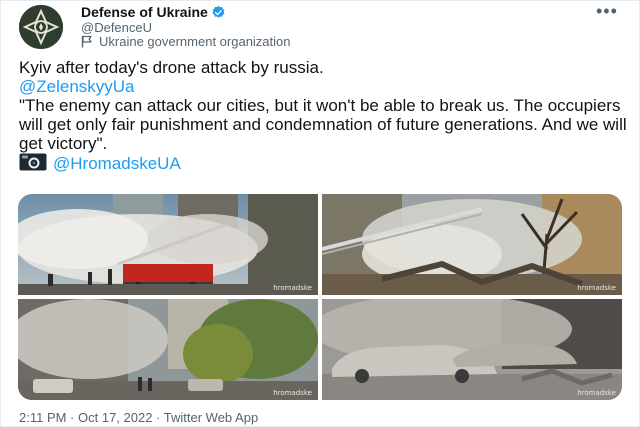 Image resolution: width=640 pixels, height=427 pixels. I want to click on photo-1-image, so click(168, 244).